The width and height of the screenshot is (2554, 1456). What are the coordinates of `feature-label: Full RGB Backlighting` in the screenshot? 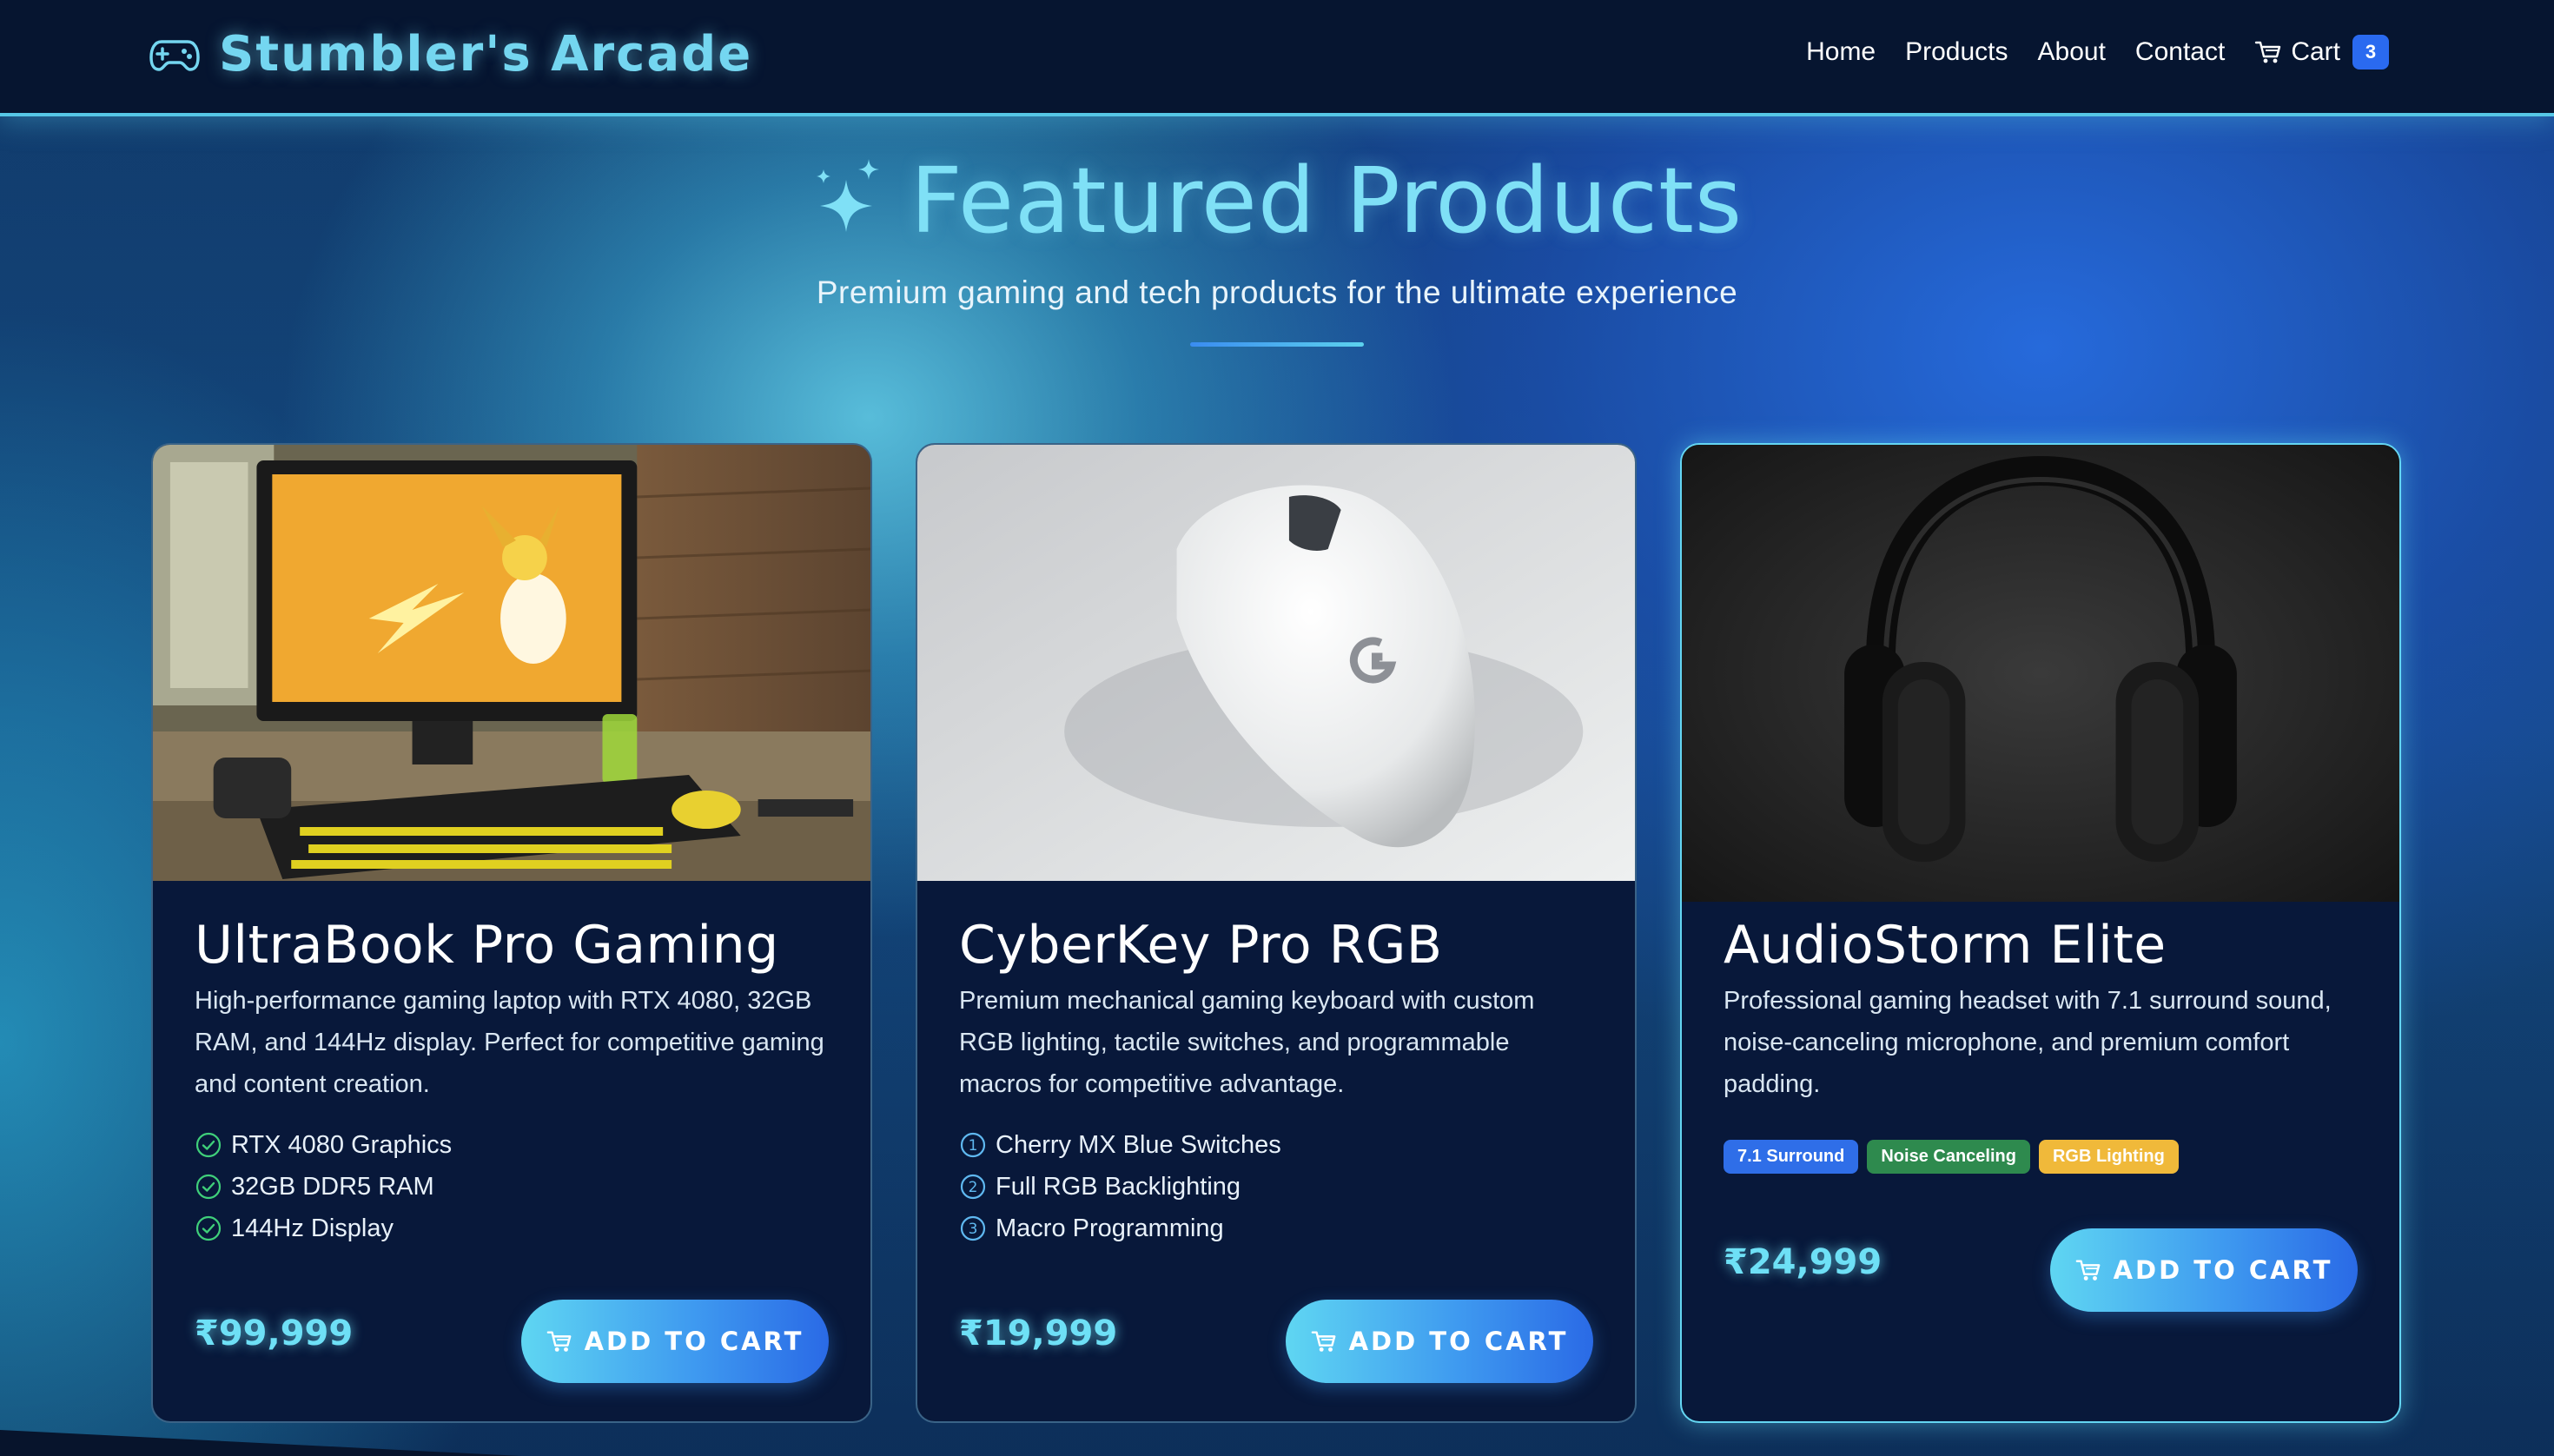 It's located at (1119, 1187).